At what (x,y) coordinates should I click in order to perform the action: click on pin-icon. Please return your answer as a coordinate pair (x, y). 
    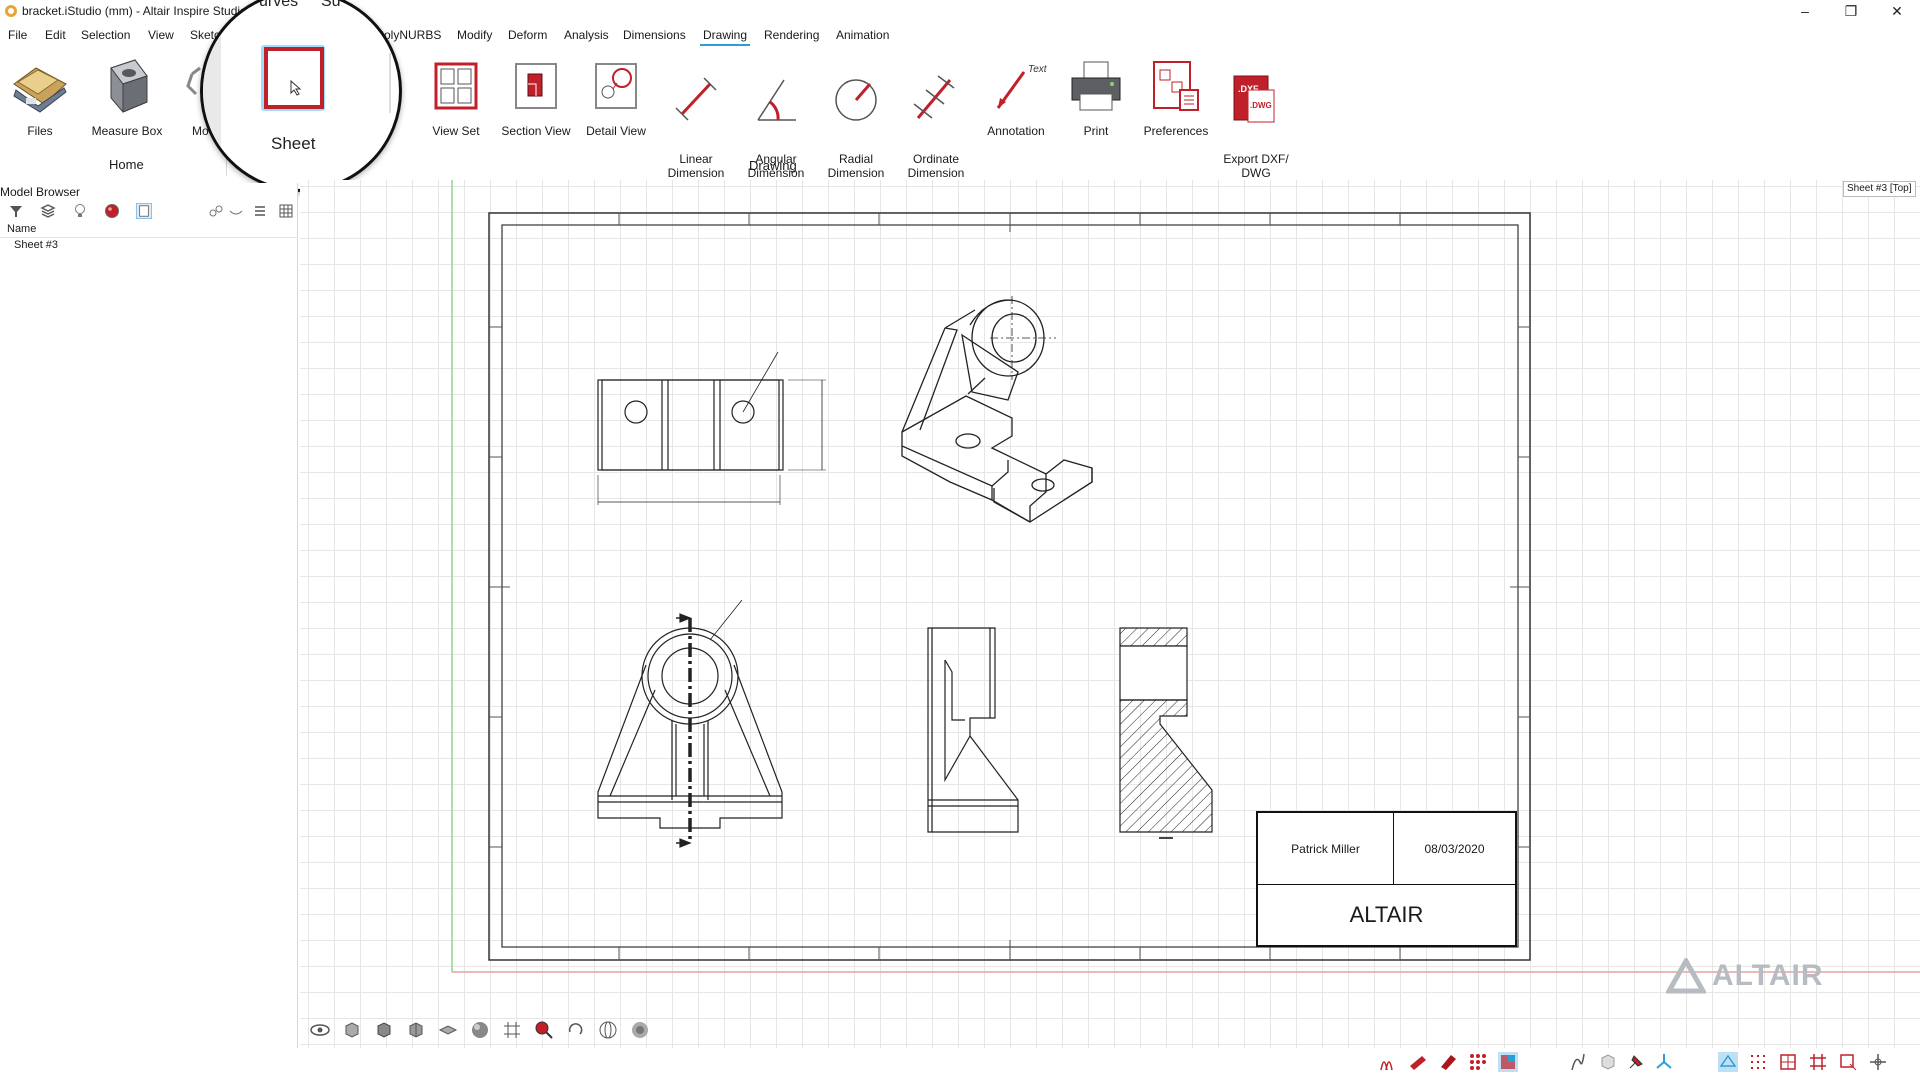
    Looking at the image, I should click on (1636, 1062).